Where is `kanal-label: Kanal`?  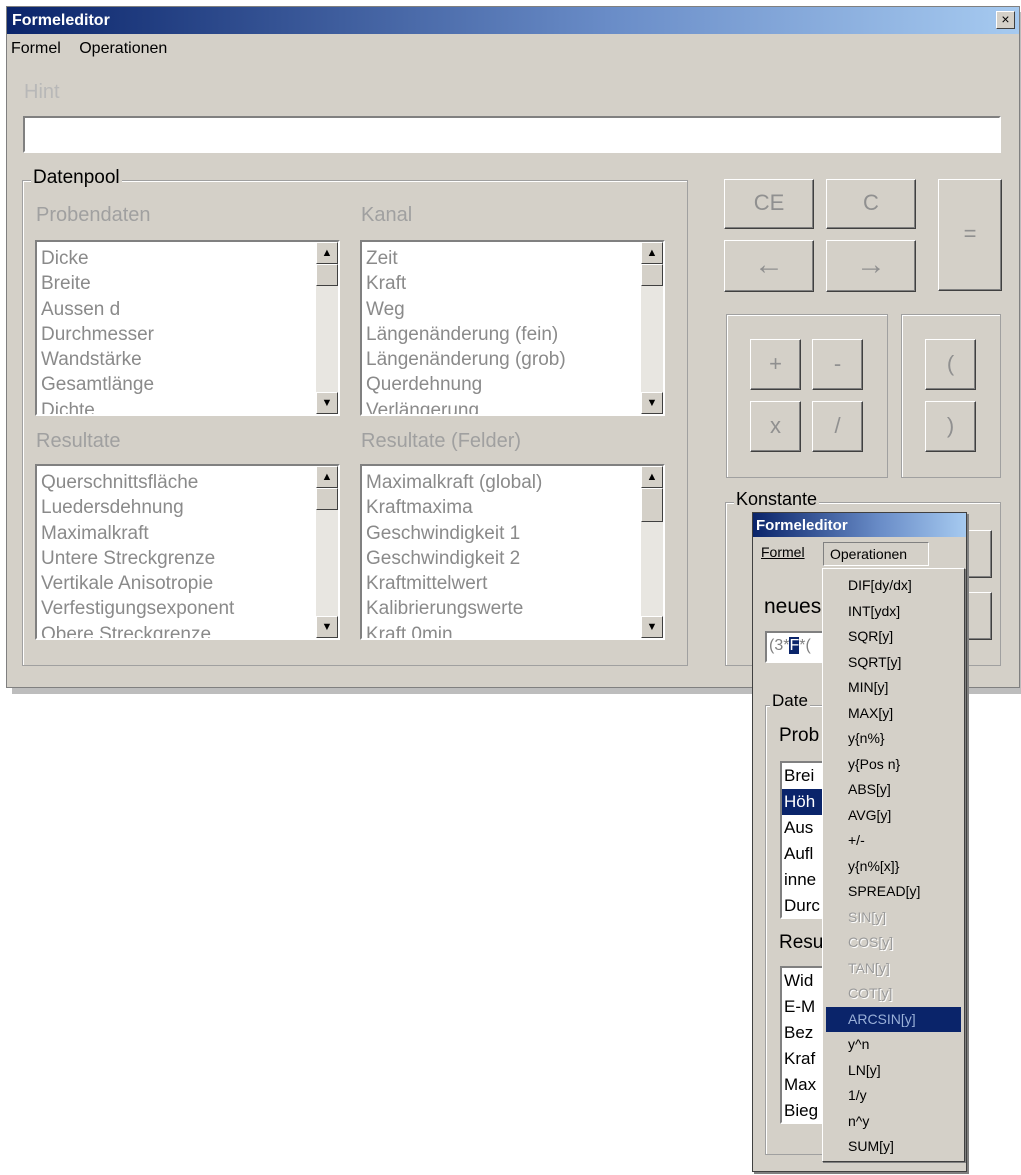
kanal-label: Kanal is located at coordinates (387, 215).